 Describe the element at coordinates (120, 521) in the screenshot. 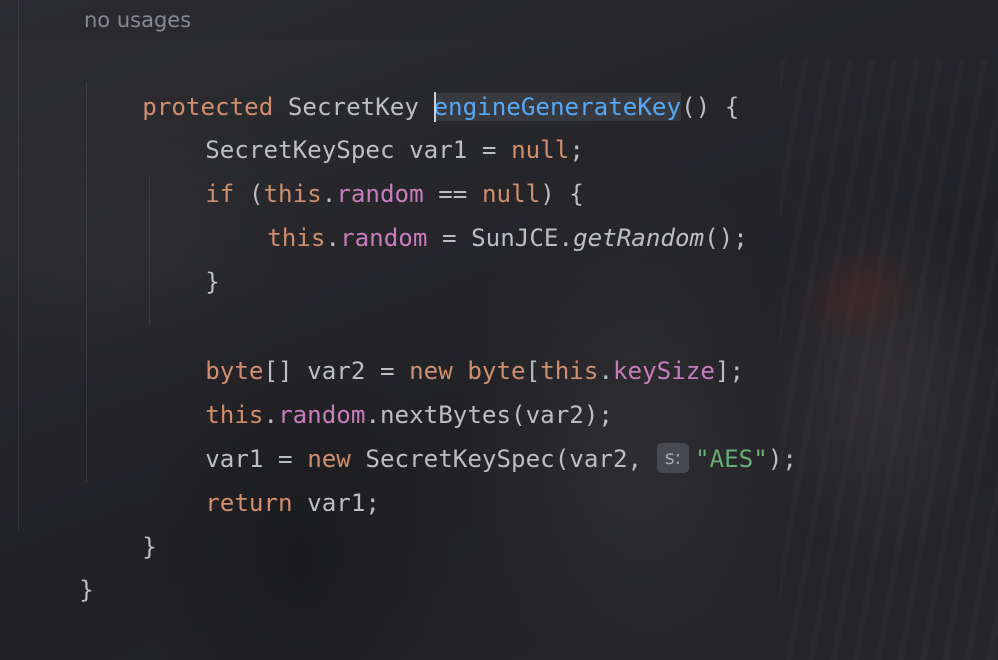

I see `code-line-11: }` at that location.